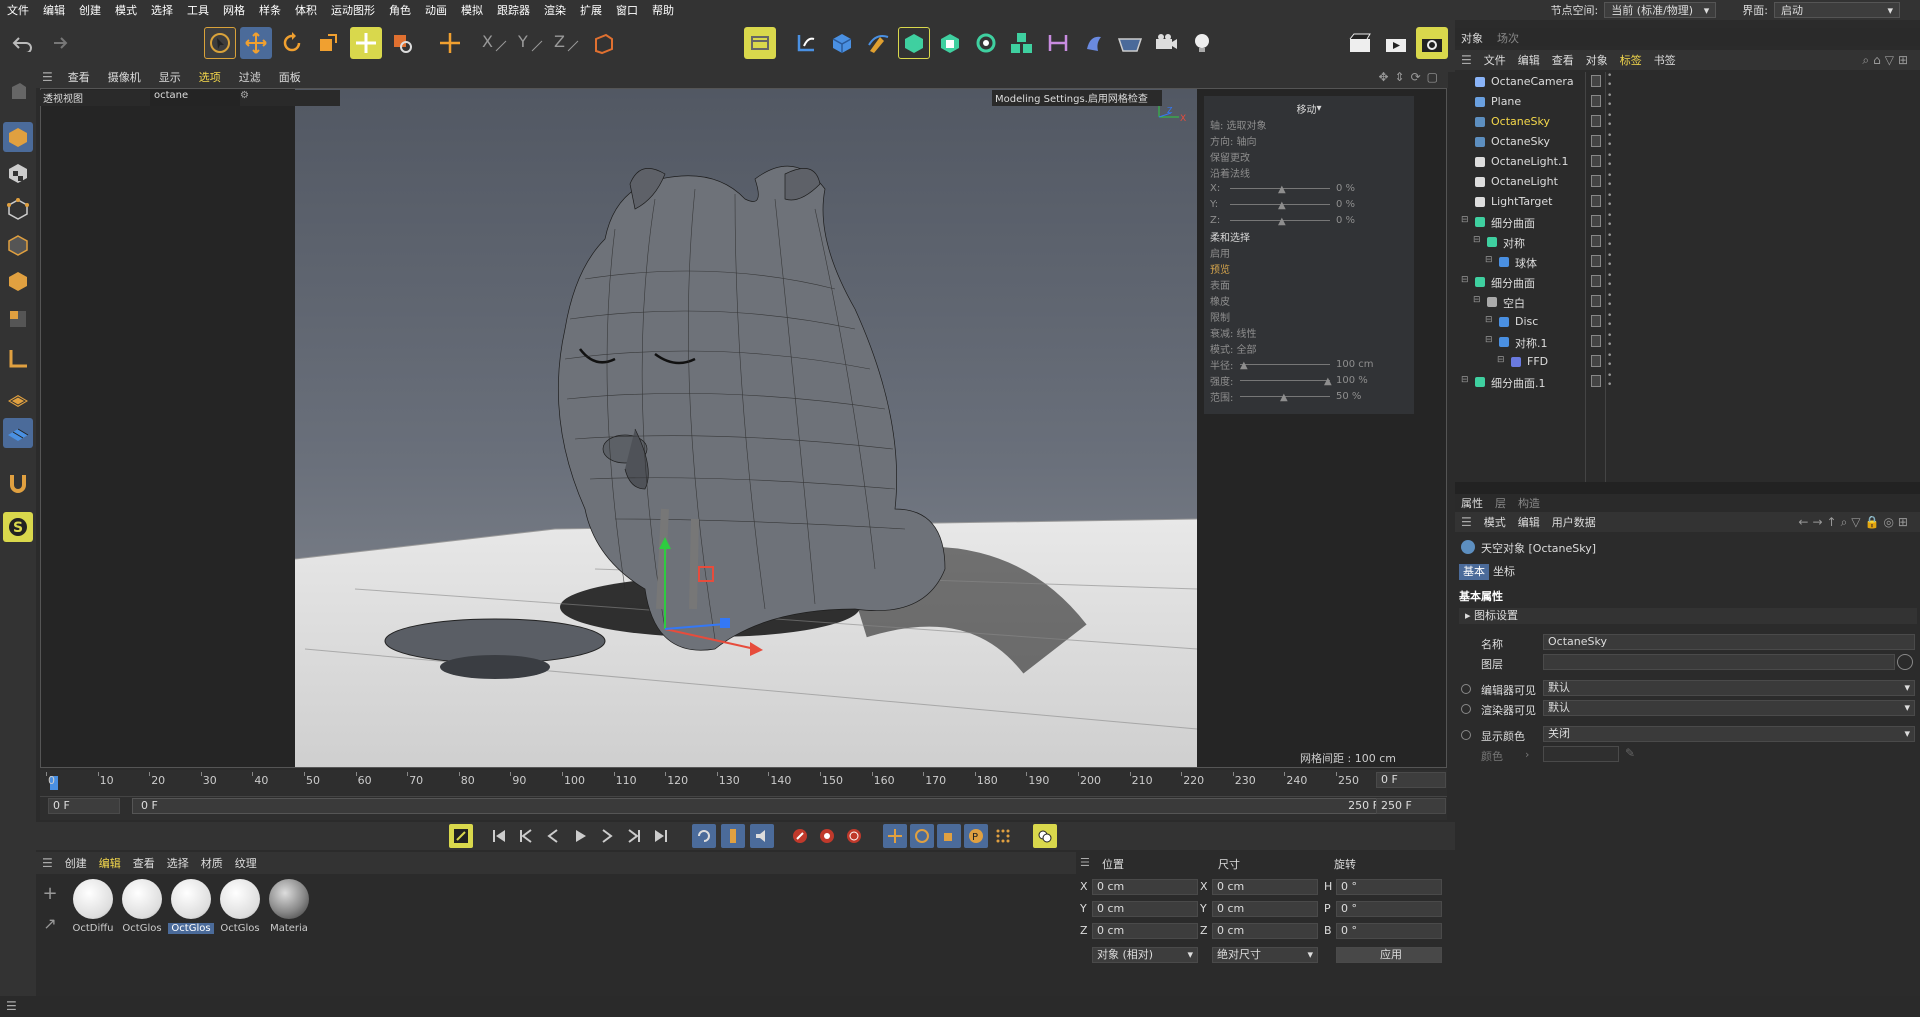 Image resolution: width=1920 pixels, height=1017 pixels. What do you see at coordinates (1563, 60) in the screenshot?
I see `object-menu-view: 查看` at bounding box center [1563, 60].